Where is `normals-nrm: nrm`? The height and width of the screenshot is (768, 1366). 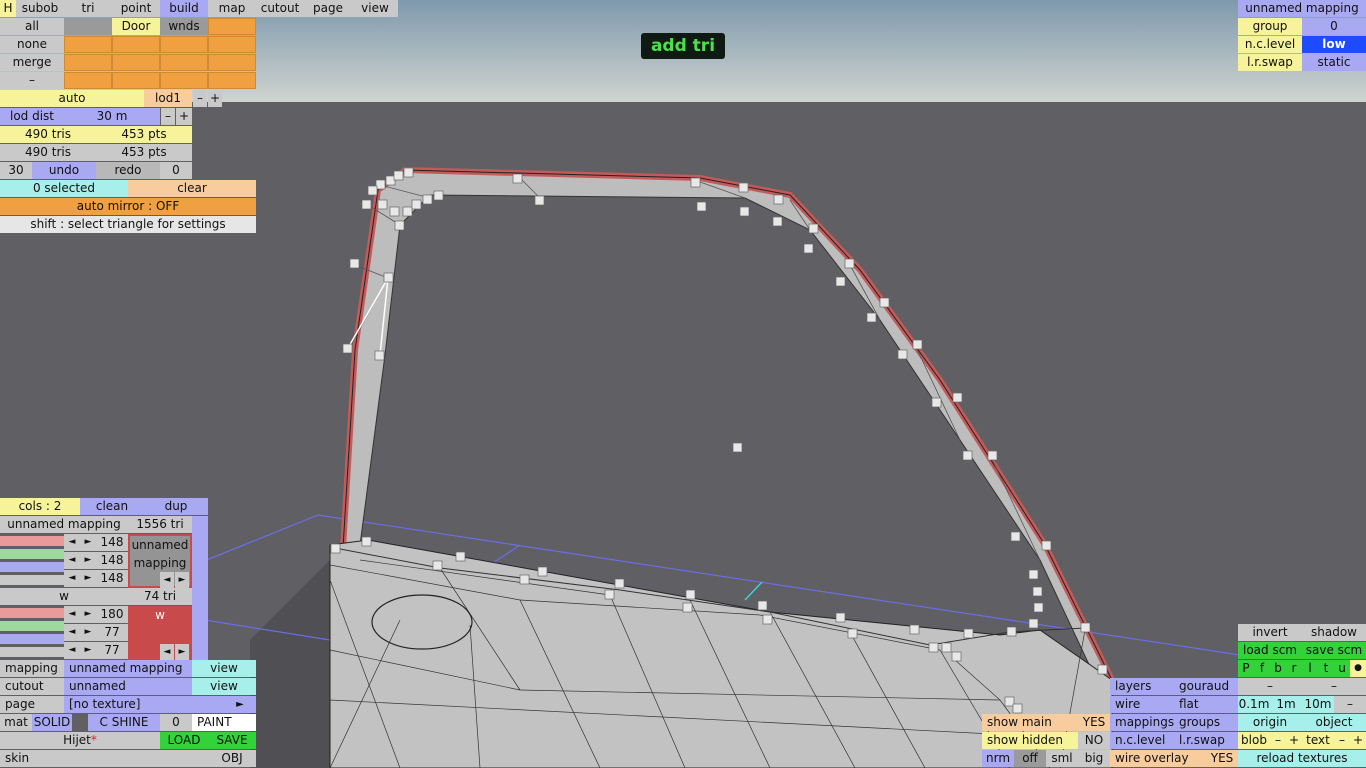
normals-nrm: nrm is located at coordinates (998, 758).